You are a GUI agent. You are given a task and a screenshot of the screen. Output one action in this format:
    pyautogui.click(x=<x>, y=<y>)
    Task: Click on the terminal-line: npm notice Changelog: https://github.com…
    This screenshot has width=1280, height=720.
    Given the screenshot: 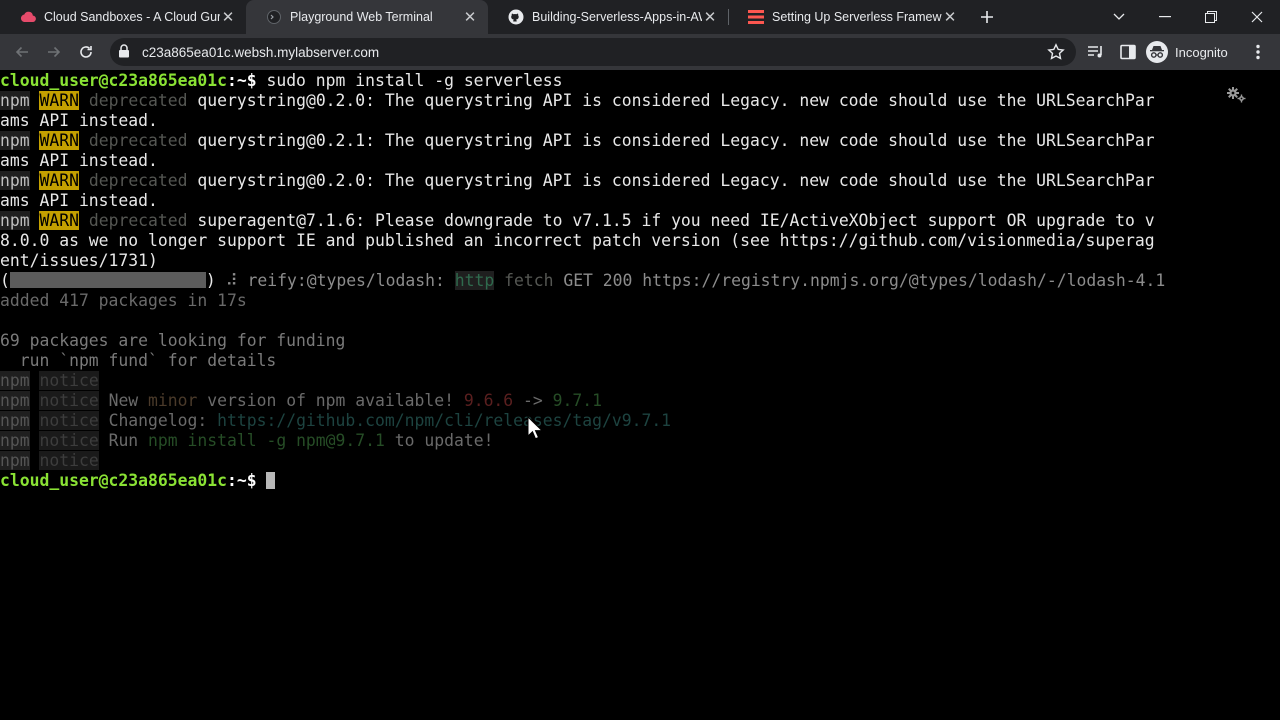 What is the action you would take?
    pyautogui.click(x=336, y=420)
    